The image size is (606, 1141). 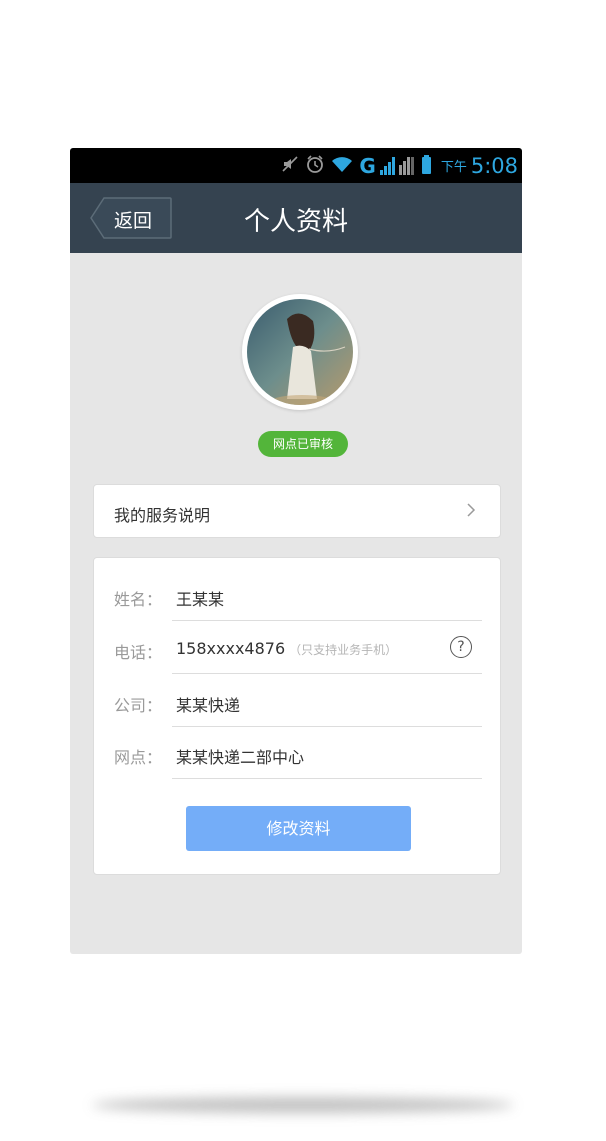 What do you see at coordinates (162, 515) in the screenshot?
I see `service-label: 我的服务说明` at bounding box center [162, 515].